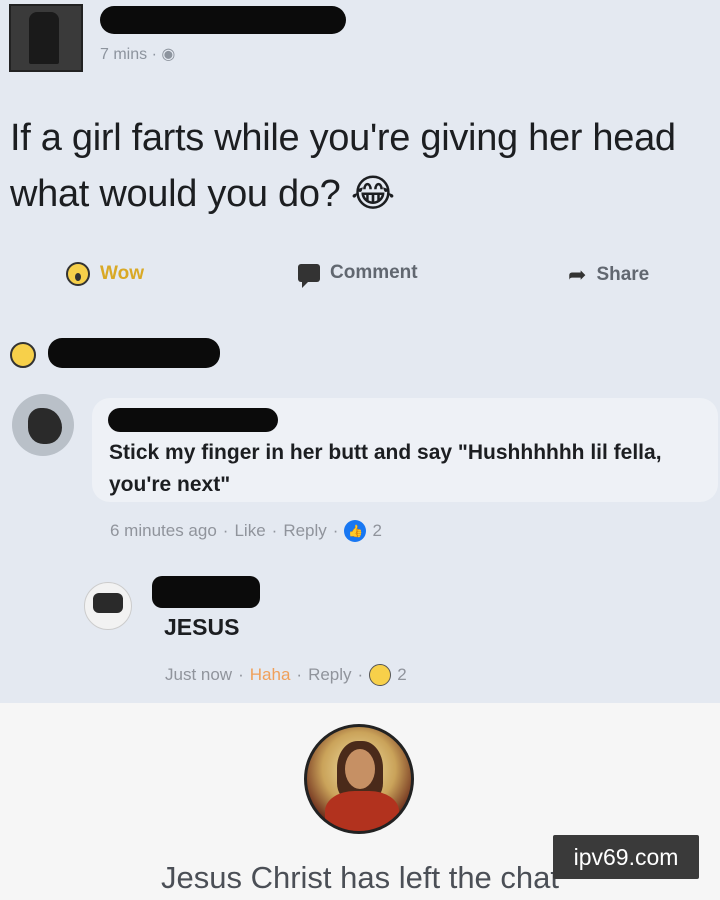  I want to click on reply-avatar, so click(108, 606).